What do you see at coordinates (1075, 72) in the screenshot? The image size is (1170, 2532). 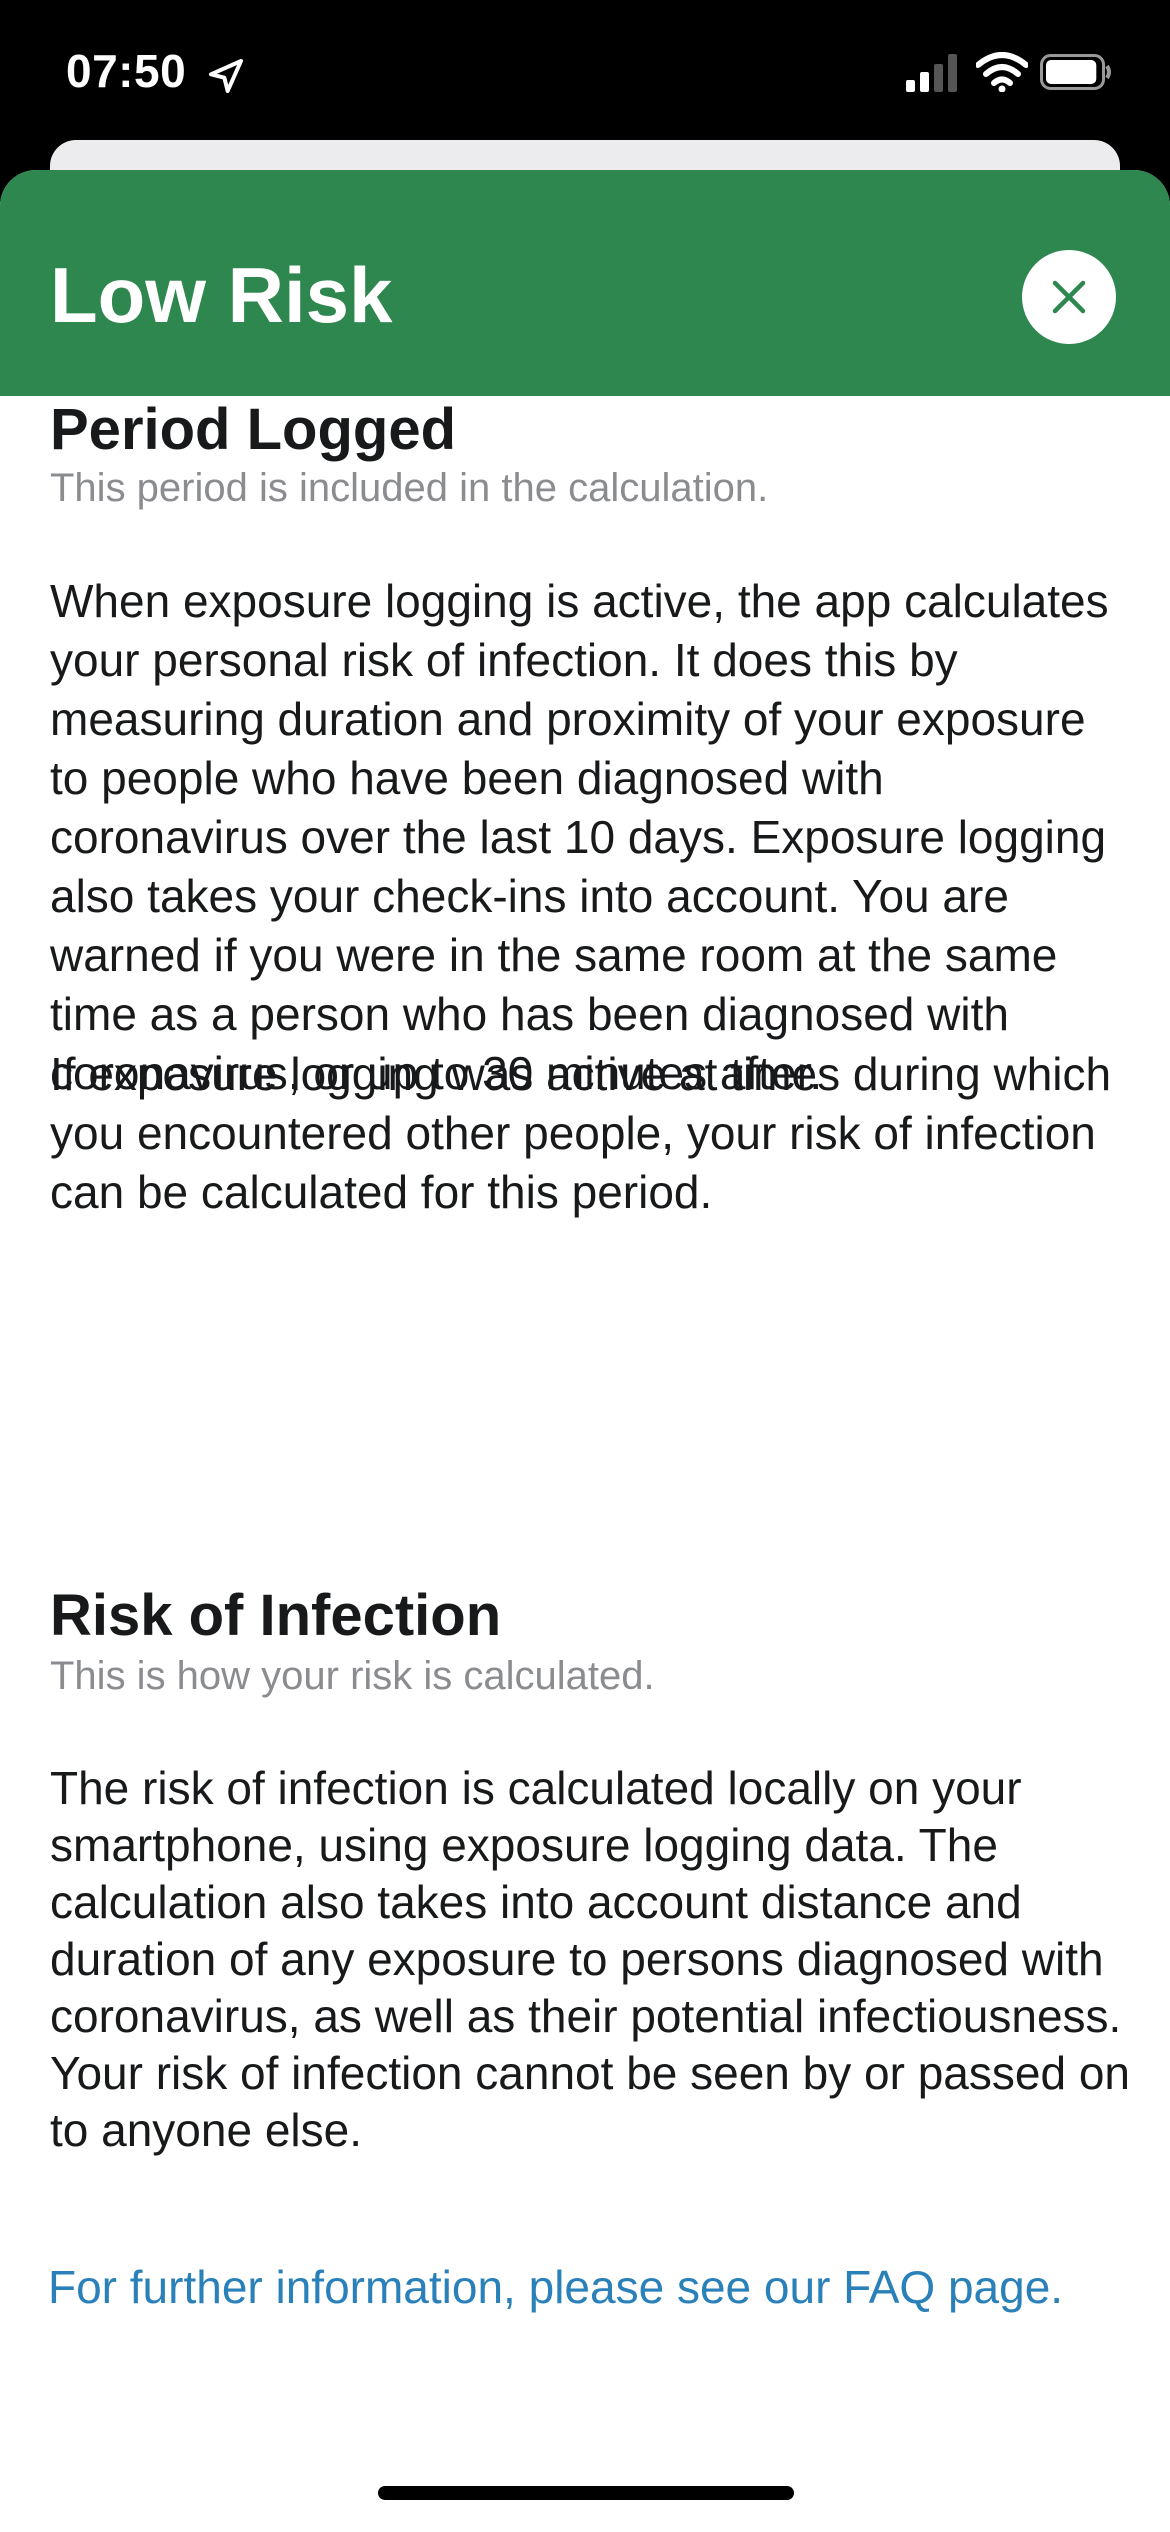 I see `battery-icon` at bounding box center [1075, 72].